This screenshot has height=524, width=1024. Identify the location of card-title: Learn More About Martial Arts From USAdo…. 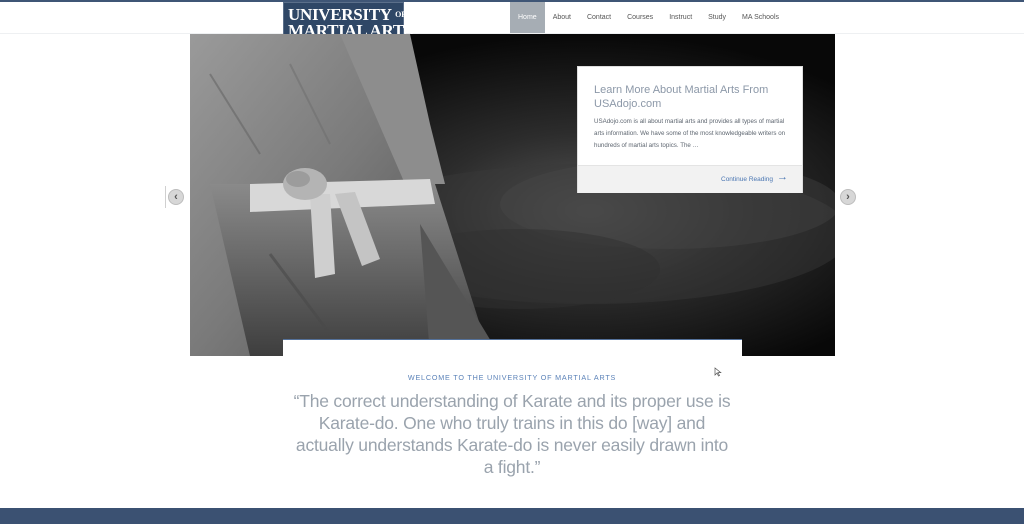
(692, 97).